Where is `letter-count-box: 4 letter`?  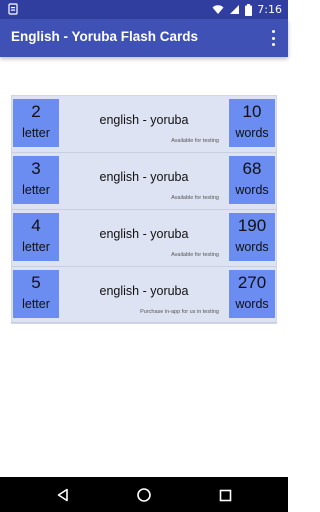
letter-count-box: 4 letter is located at coordinates (36, 237).